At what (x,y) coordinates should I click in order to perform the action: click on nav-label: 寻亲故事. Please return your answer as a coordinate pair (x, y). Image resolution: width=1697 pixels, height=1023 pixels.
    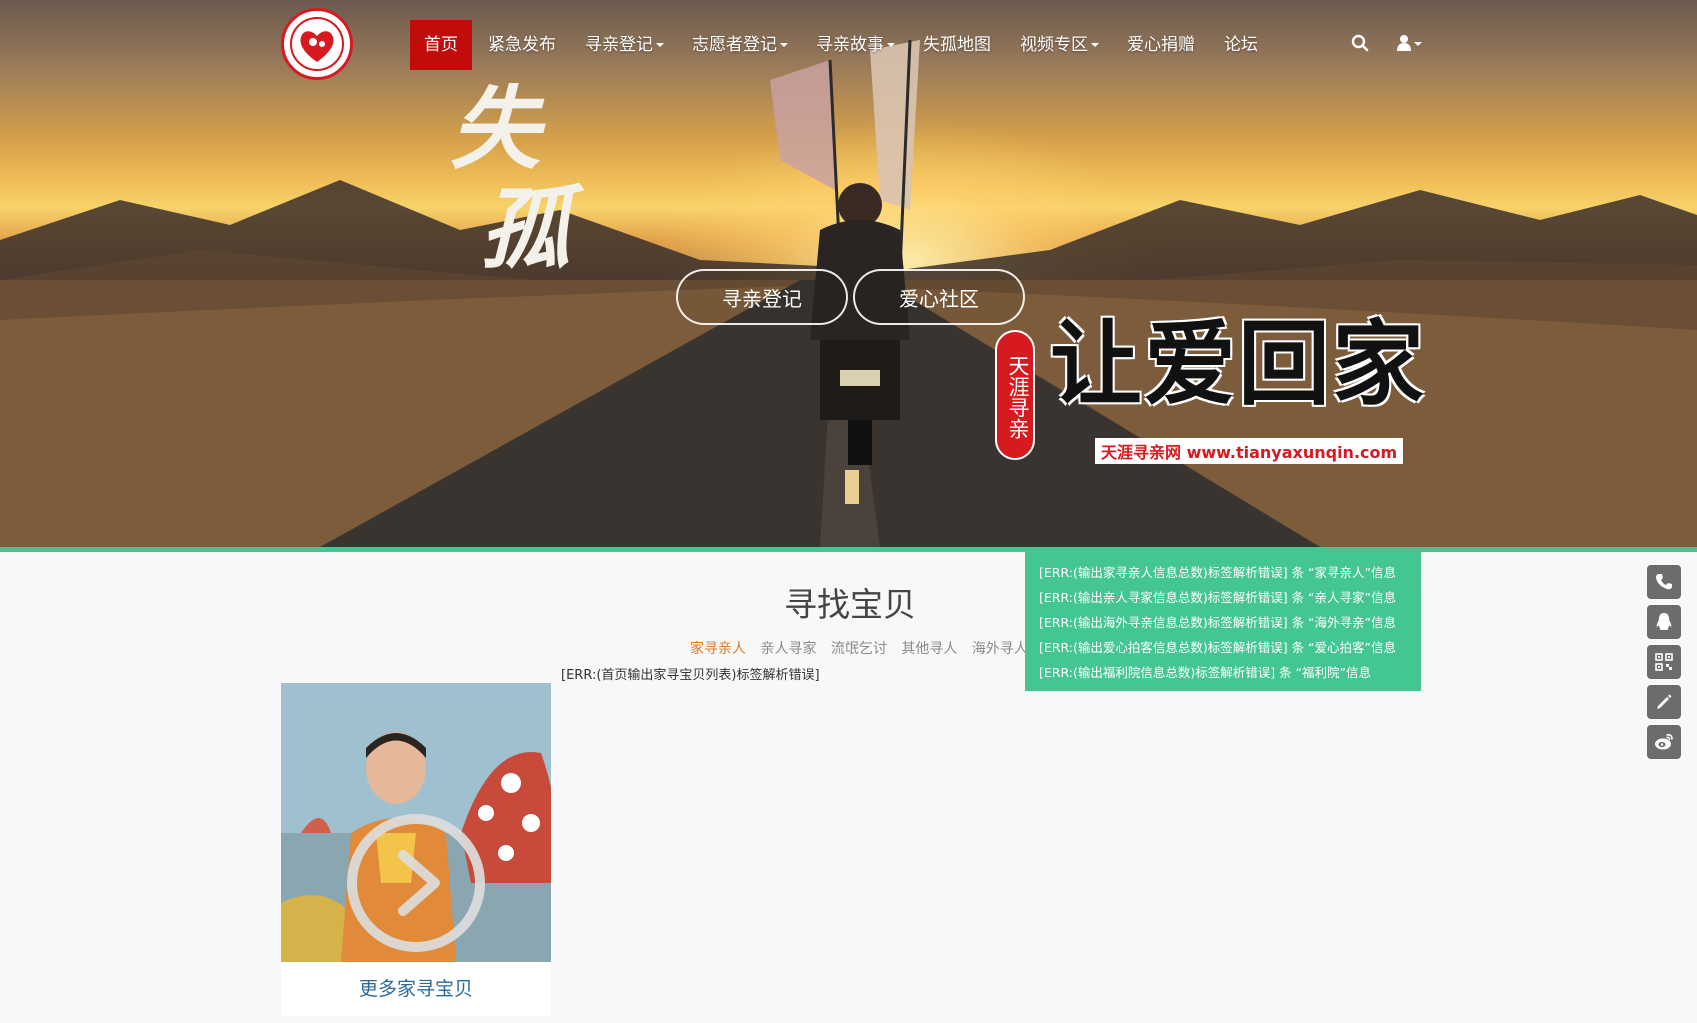
    Looking at the image, I should click on (850, 45).